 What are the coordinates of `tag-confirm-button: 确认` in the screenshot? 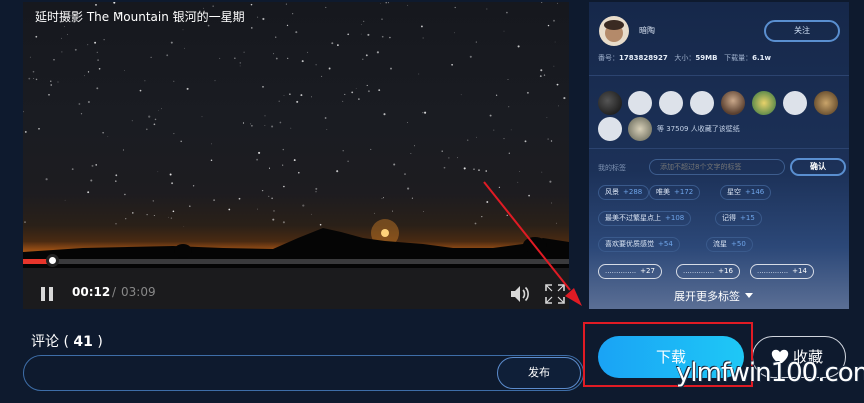 It's located at (818, 167).